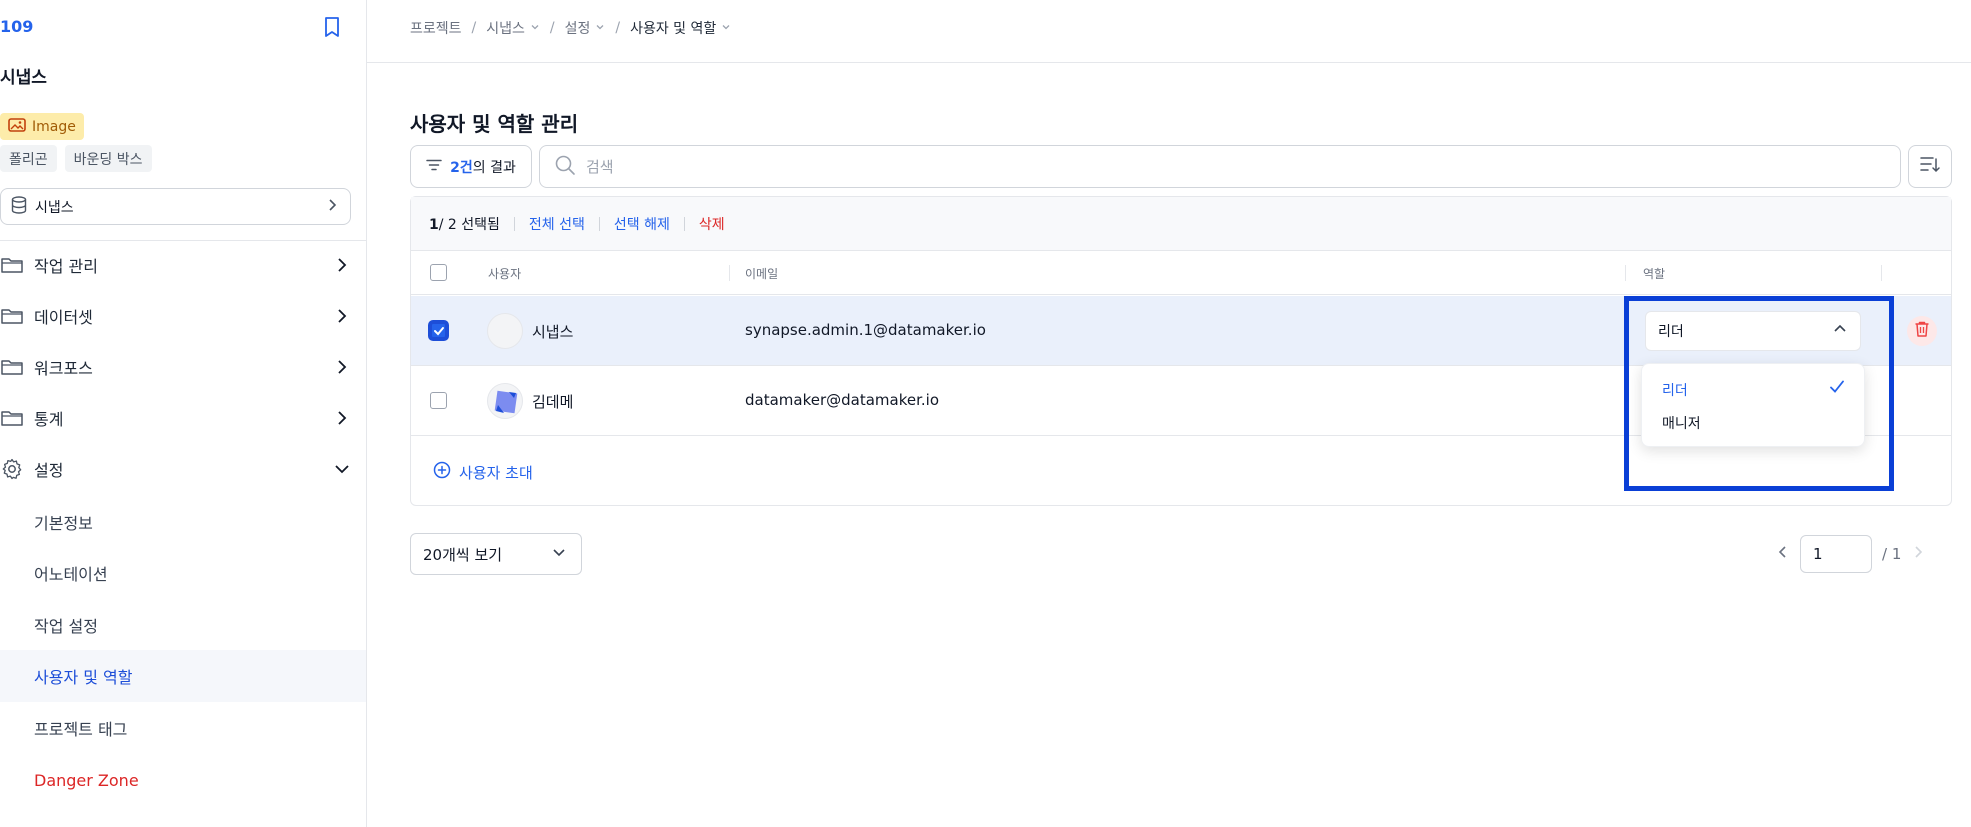  Describe the element at coordinates (63, 368) in the screenshot. I see `nav-item-label: 워크포스` at that location.